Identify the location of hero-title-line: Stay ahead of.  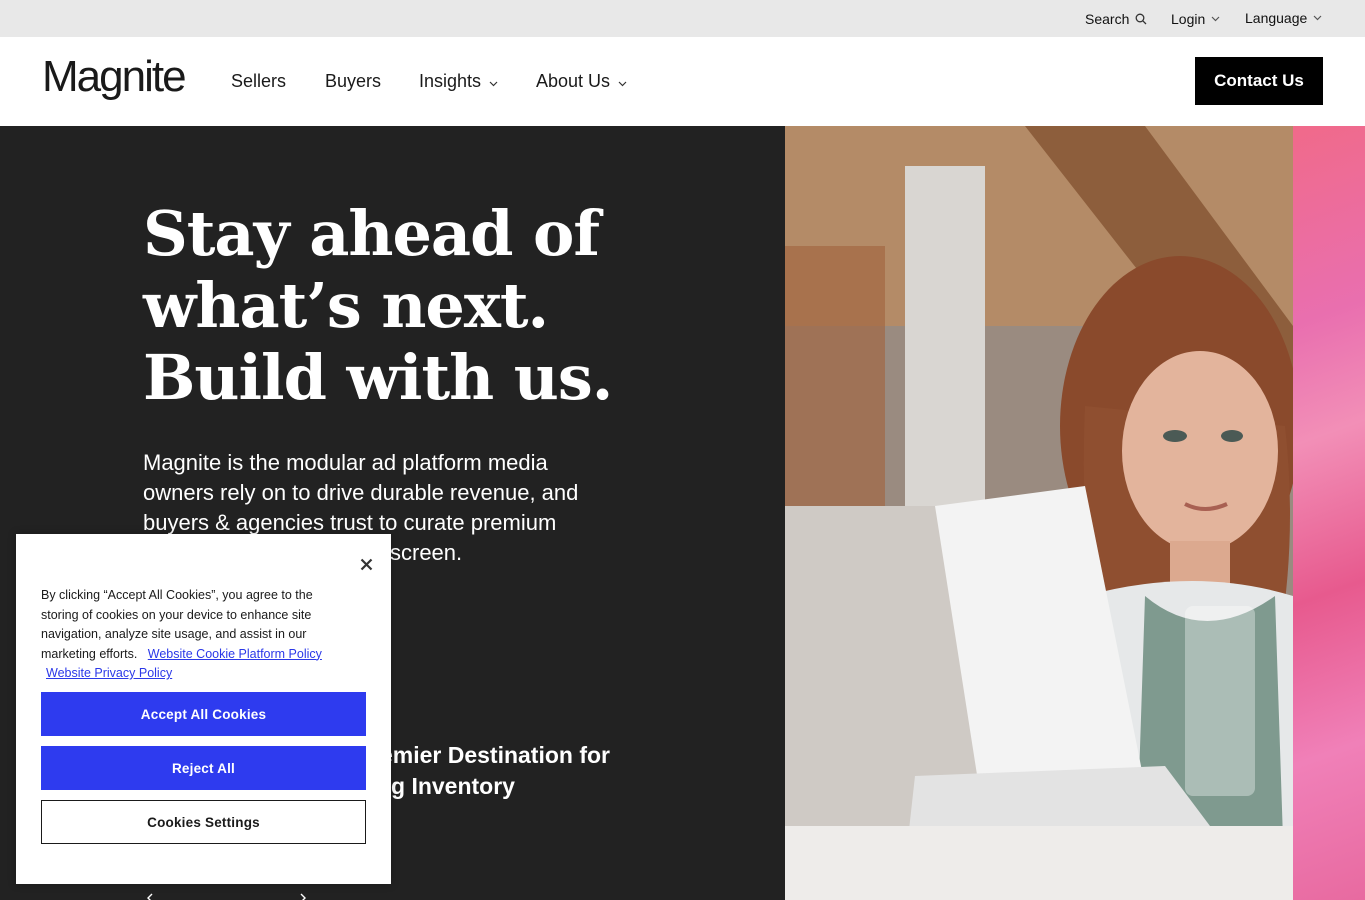
(371, 233).